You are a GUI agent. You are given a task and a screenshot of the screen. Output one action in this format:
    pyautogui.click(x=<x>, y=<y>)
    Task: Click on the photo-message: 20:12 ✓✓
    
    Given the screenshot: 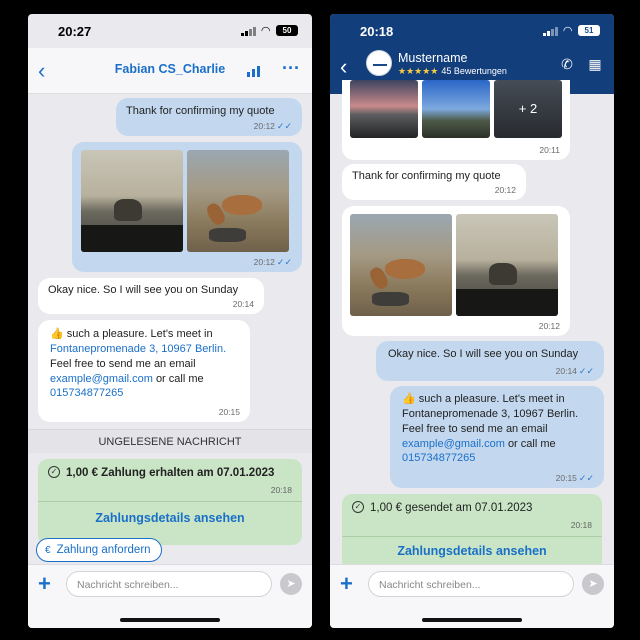 What is the action you would take?
    pyautogui.click(x=187, y=207)
    